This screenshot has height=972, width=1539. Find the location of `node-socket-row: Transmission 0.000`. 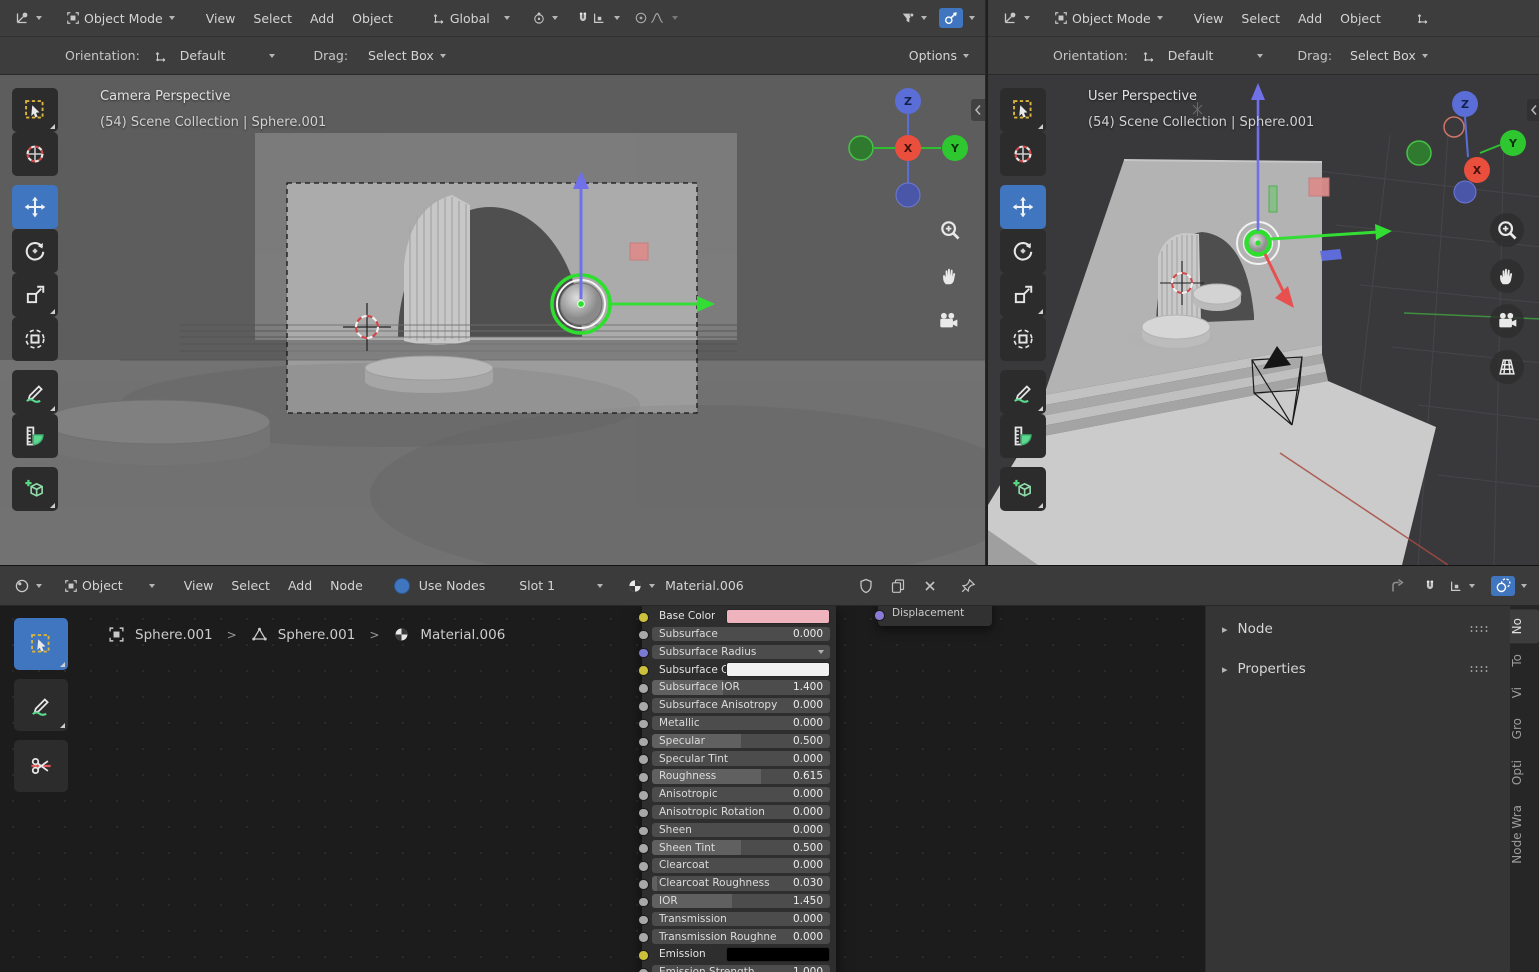

node-socket-row: Transmission 0.000 is located at coordinates (734, 919).